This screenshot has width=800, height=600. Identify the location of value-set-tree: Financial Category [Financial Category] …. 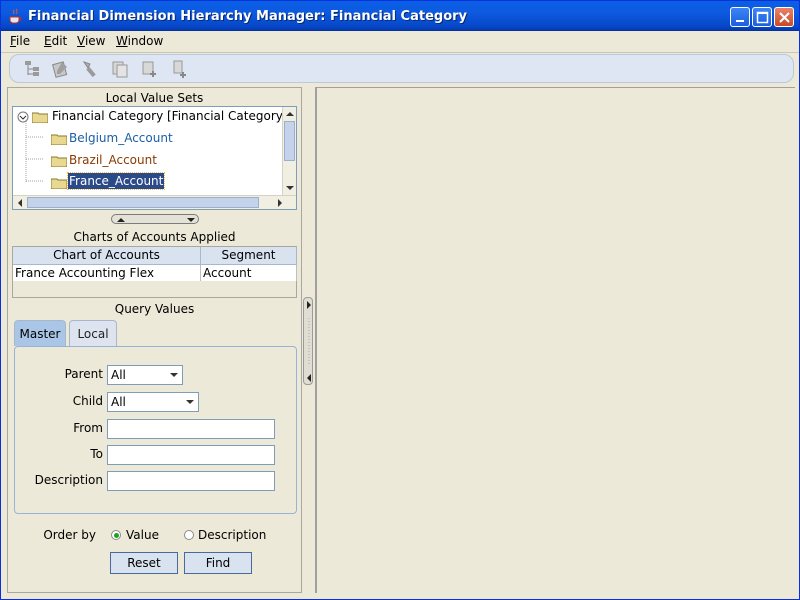
(154, 158).